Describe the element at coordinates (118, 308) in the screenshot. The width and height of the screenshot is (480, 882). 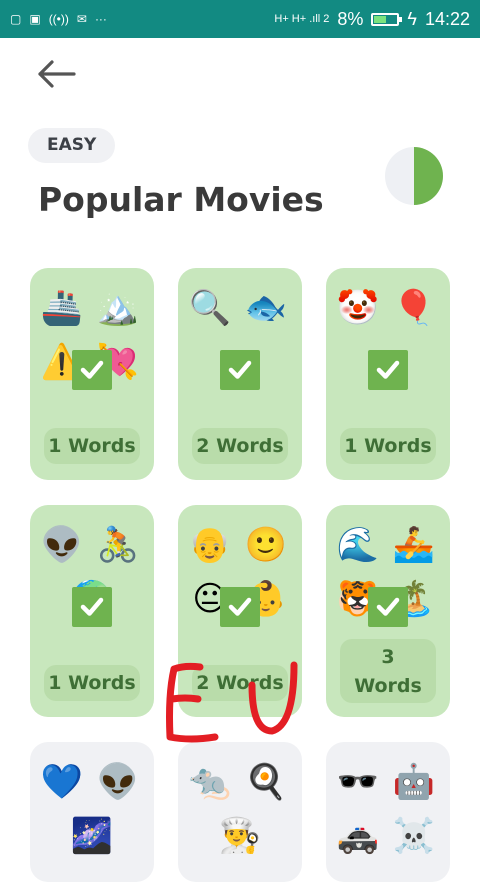
I see `emoji-clue: 🏔️` at that location.